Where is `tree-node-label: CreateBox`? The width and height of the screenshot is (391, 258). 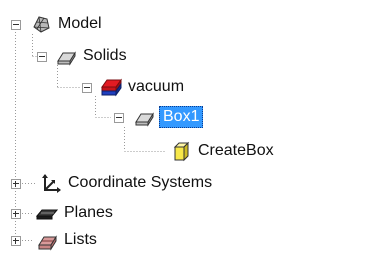 tree-node-label: CreateBox is located at coordinates (236, 150).